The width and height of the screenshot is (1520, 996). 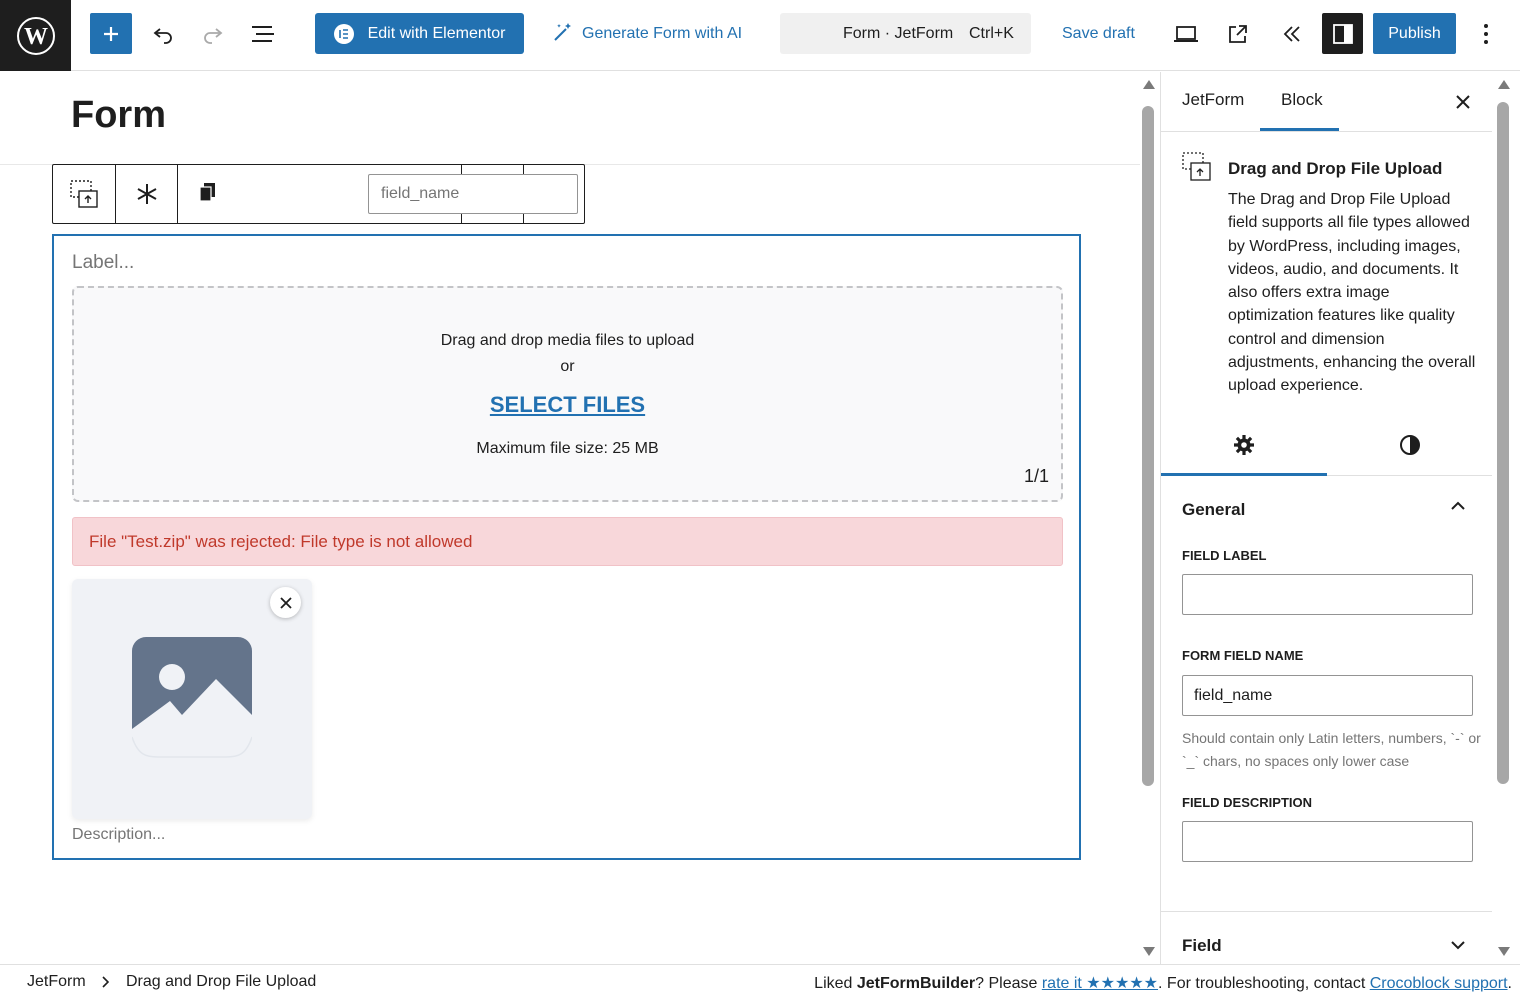 I want to click on undo-icon, so click(x=163, y=34).